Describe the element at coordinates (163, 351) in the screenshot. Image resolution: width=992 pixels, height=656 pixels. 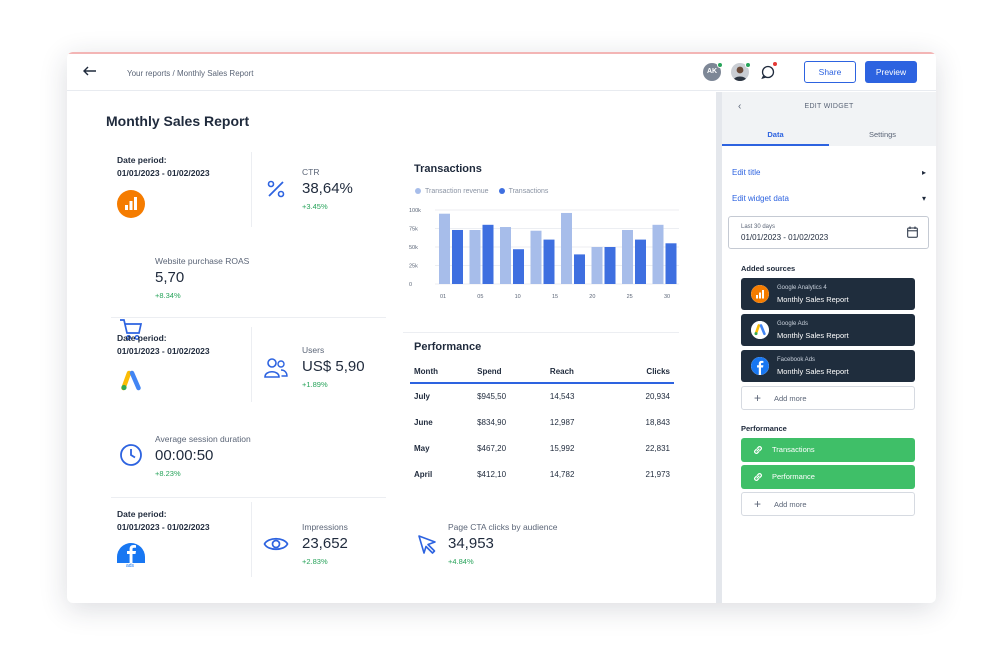
I see `date-period-range: 01/01/2023 - 01/02/2023` at that location.